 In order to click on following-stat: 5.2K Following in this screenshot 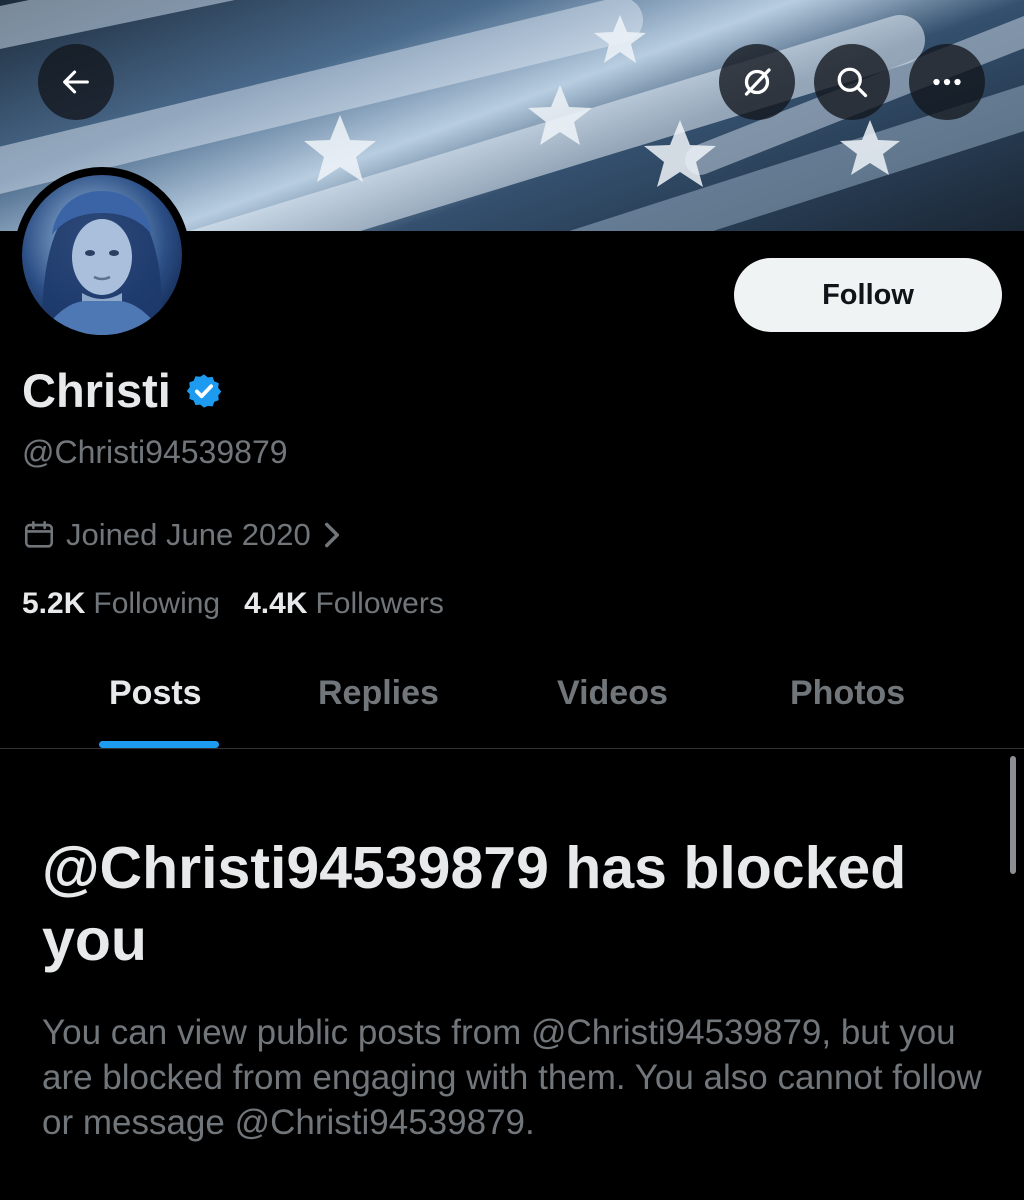, I will do `click(121, 604)`.